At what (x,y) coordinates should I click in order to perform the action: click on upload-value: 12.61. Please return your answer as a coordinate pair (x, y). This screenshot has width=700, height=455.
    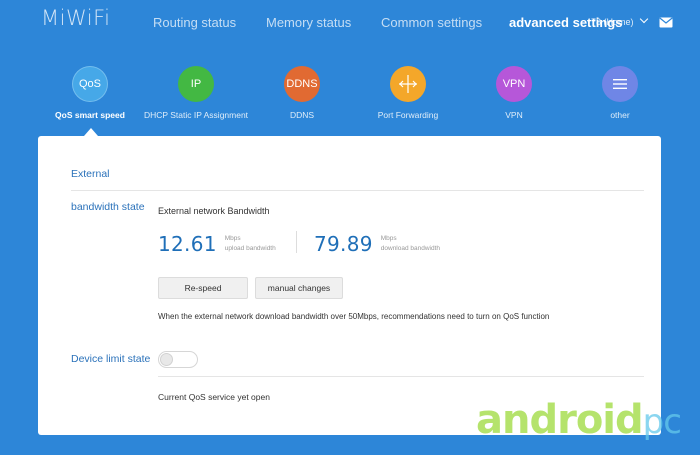
    Looking at the image, I should click on (187, 244).